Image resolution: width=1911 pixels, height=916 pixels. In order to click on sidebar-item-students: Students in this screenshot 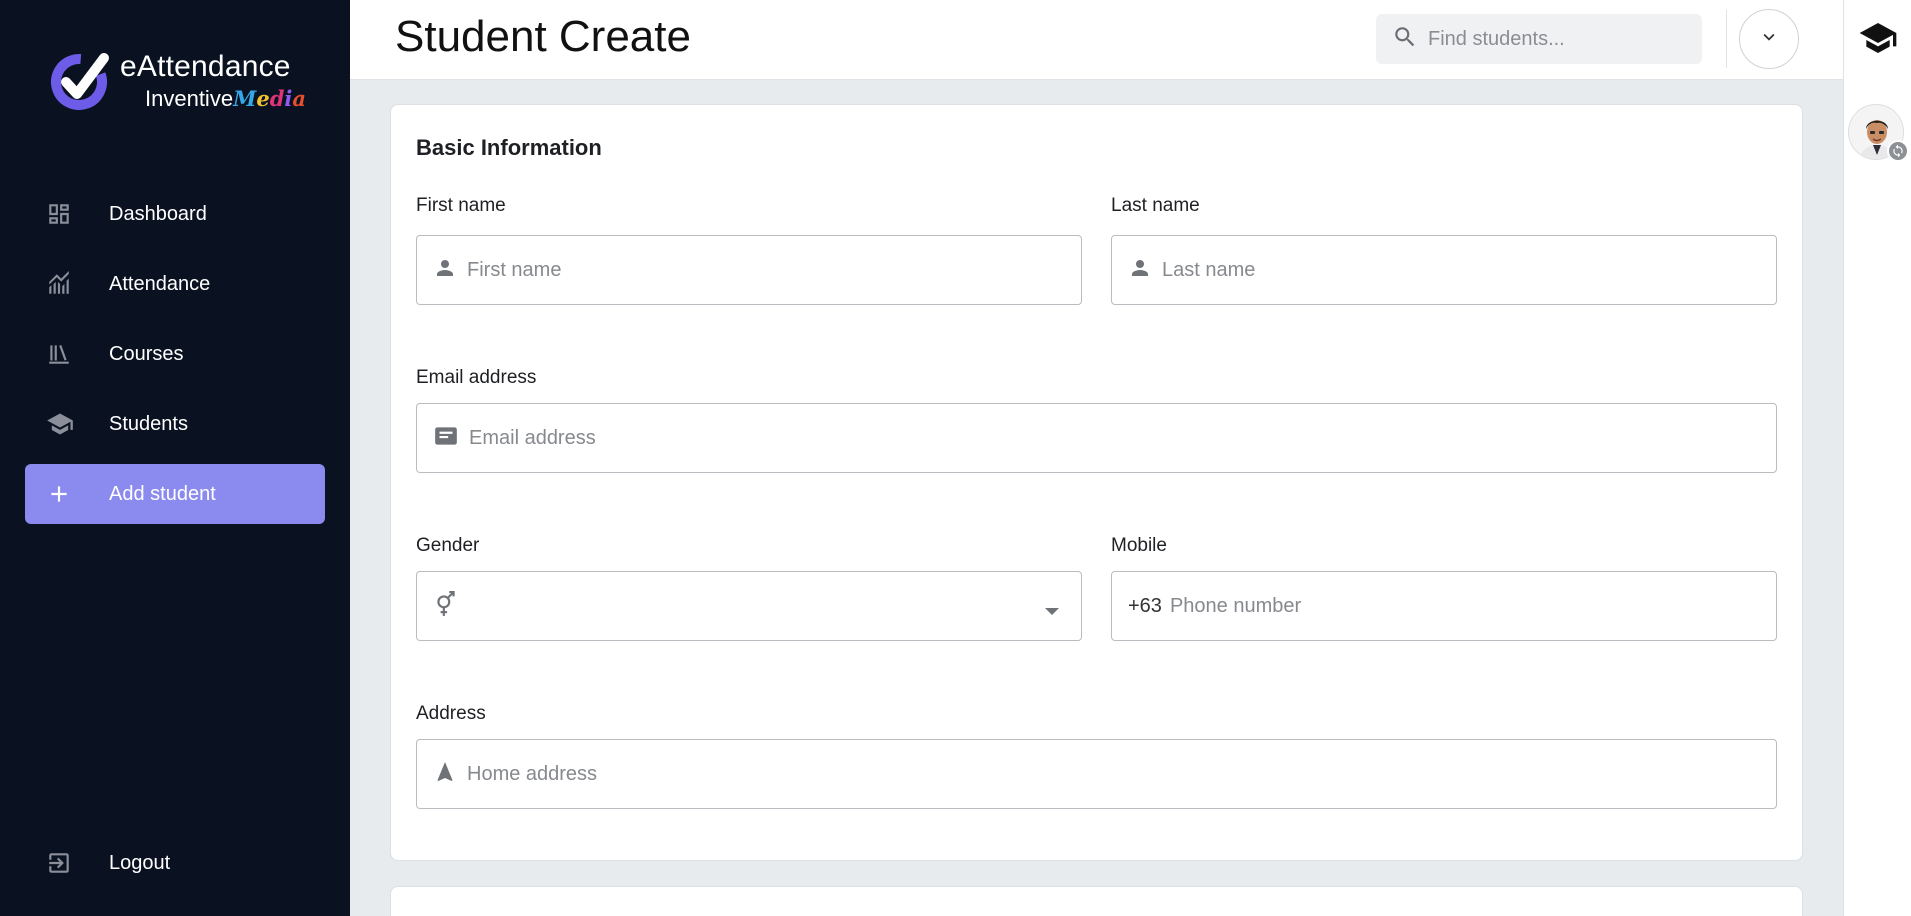, I will do `click(175, 424)`.